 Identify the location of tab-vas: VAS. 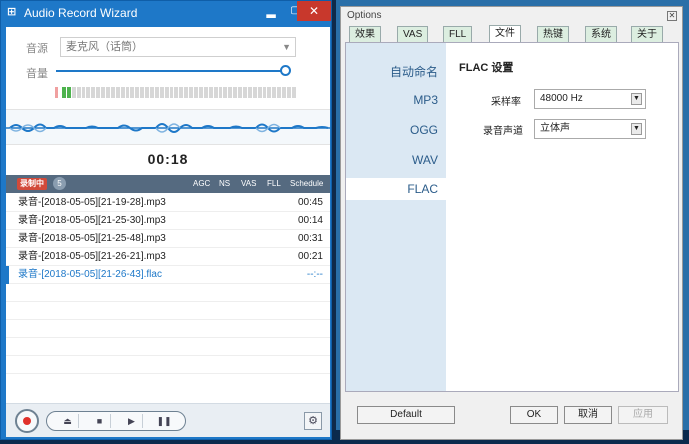
(413, 34).